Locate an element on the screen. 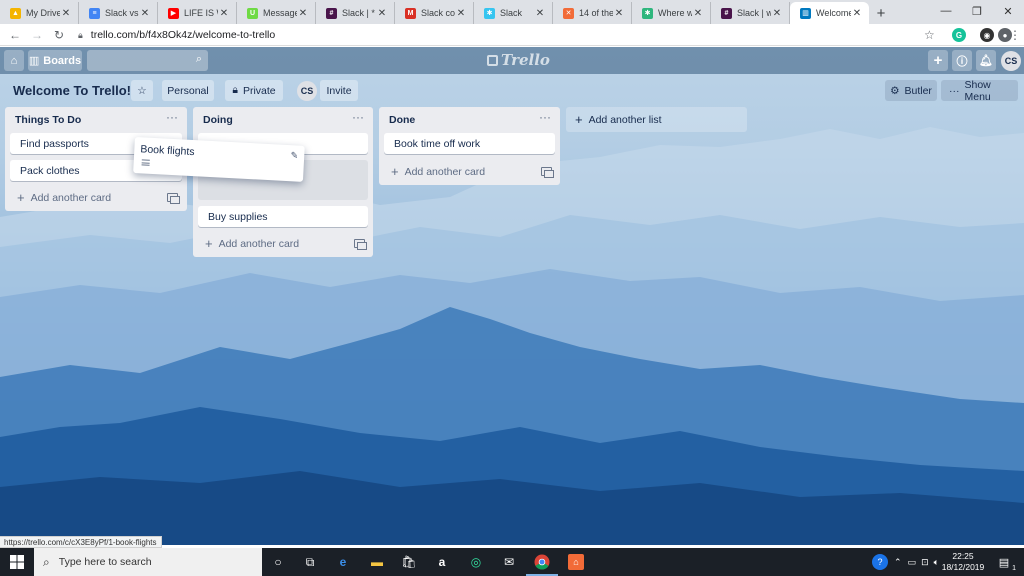 The height and width of the screenshot is (576, 1024). card-title: Book time off work is located at coordinates (437, 143).